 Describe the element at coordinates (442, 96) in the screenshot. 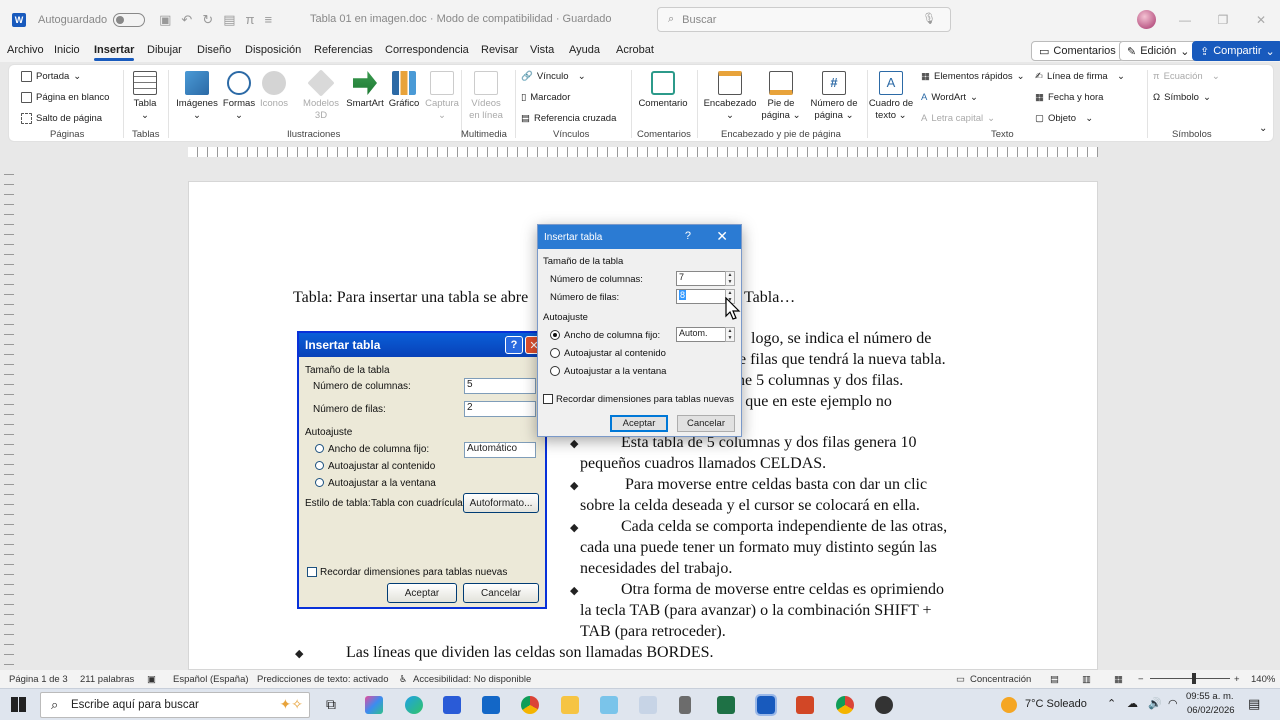

I see `screenshot-button: Captura ⌄` at that location.